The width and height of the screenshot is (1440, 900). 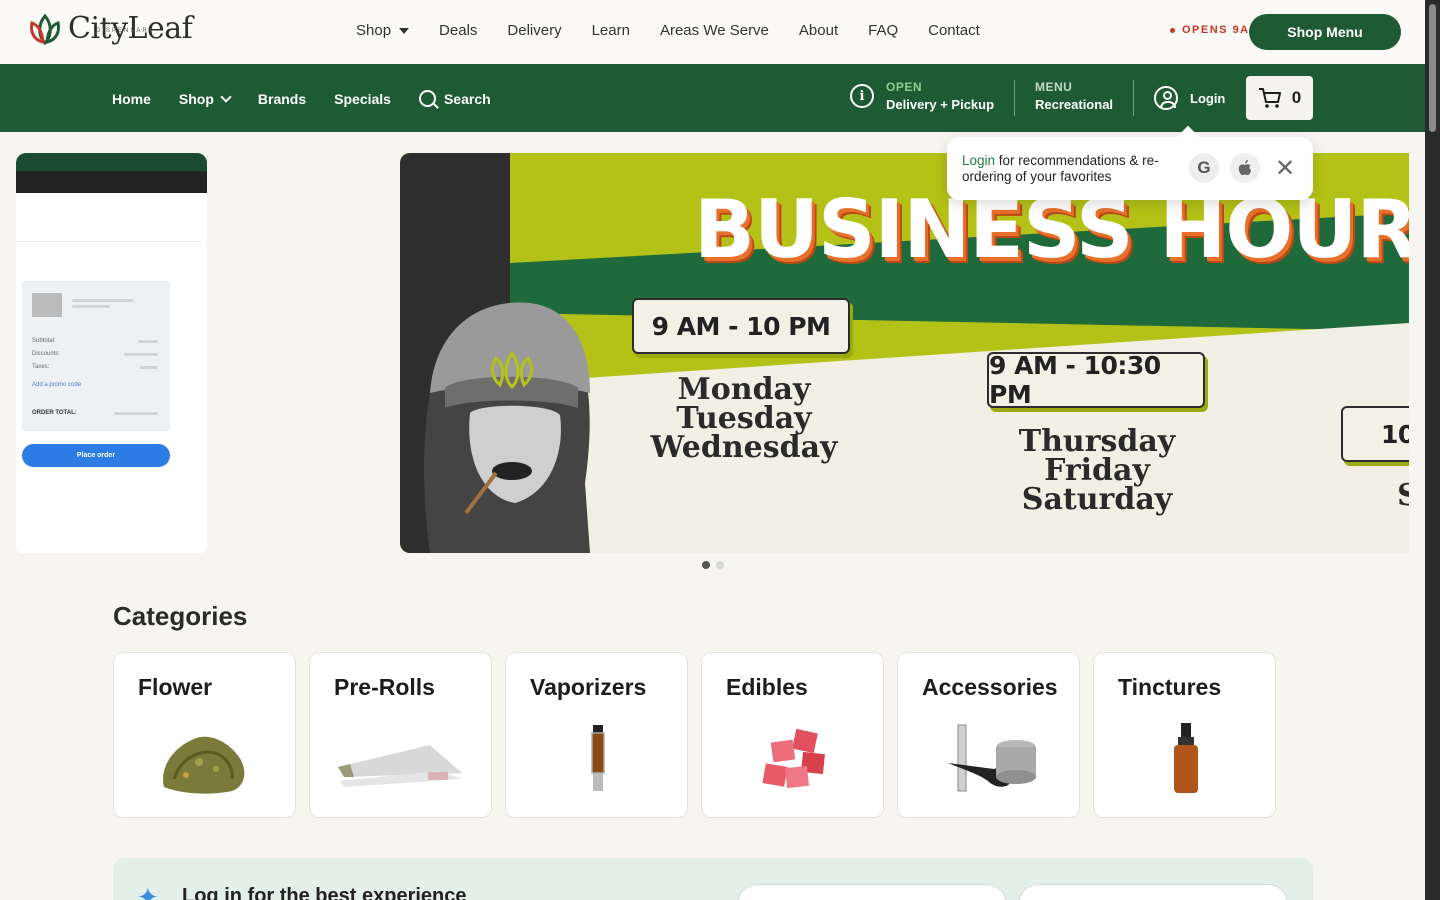 What do you see at coordinates (978, 160) in the screenshot?
I see `tooltip-login-link: Login` at bounding box center [978, 160].